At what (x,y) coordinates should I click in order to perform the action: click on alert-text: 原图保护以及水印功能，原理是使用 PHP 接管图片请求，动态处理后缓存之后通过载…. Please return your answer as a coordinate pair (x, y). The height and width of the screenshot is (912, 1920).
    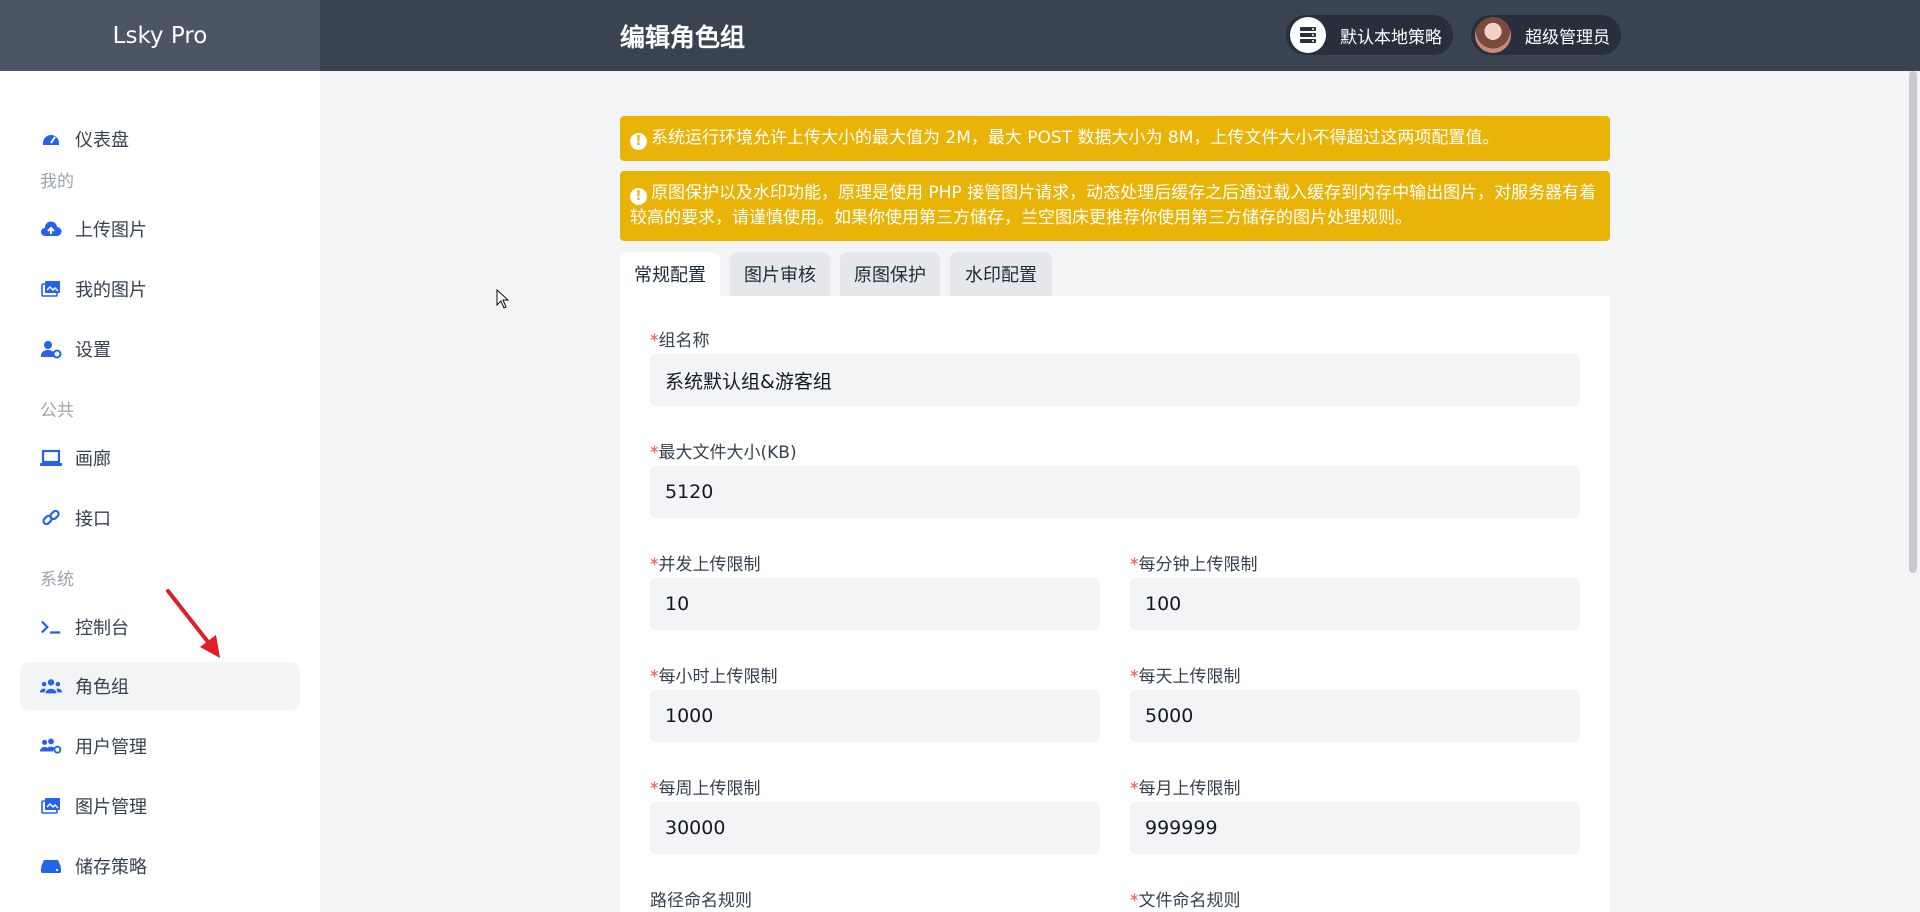
    Looking at the image, I should click on (1113, 205).